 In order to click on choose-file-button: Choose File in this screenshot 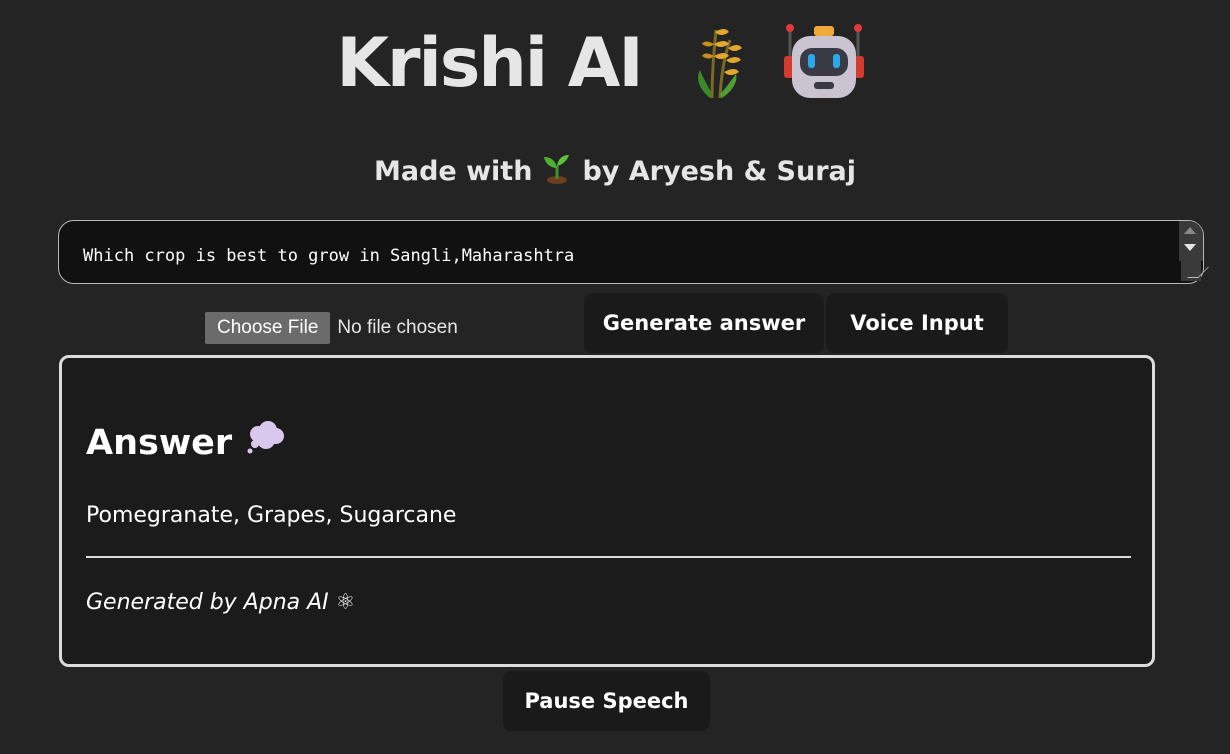, I will do `click(268, 328)`.